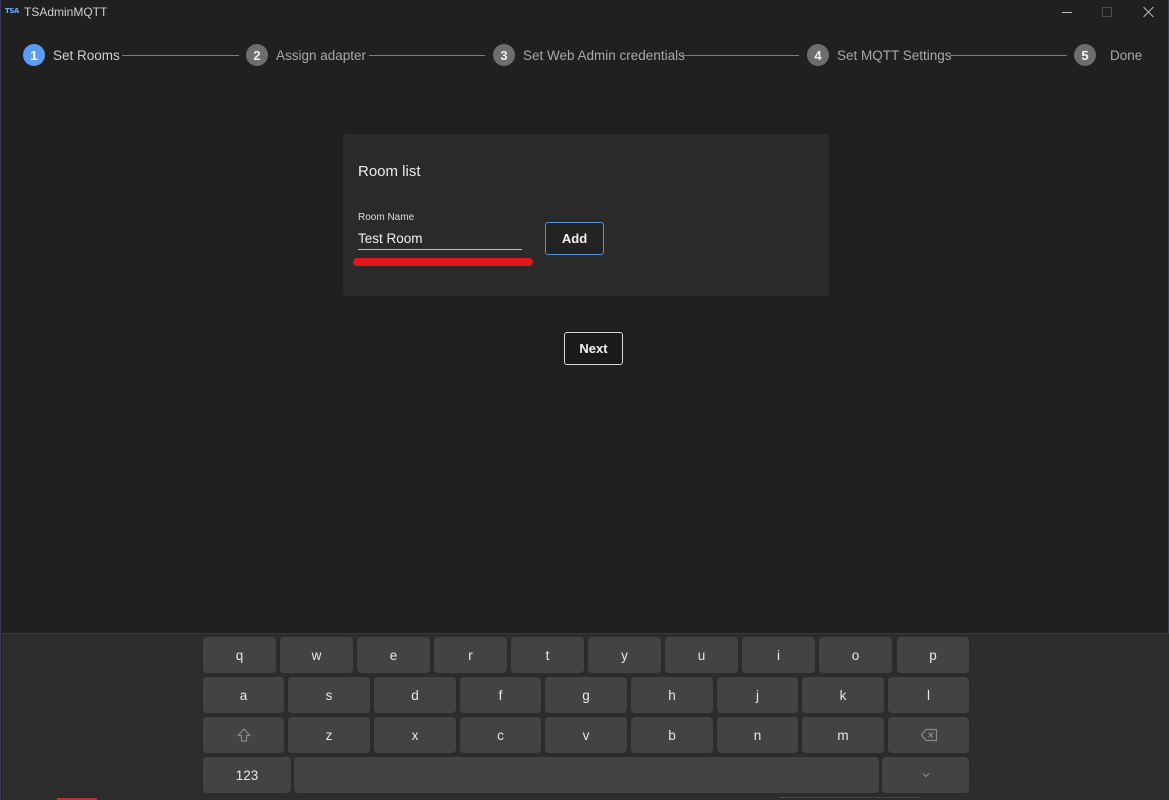 The image size is (1169, 800). What do you see at coordinates (672, 695) in the screenshot?
I see `key-h: h` at bounding box center [672, 695].